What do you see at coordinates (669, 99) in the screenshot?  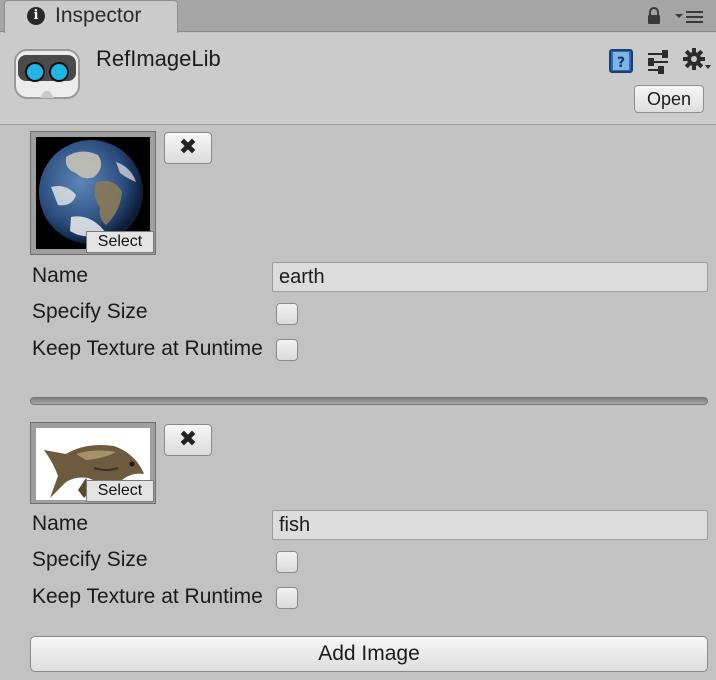 I see `open-button: Open` at bounding box center [669, 99].